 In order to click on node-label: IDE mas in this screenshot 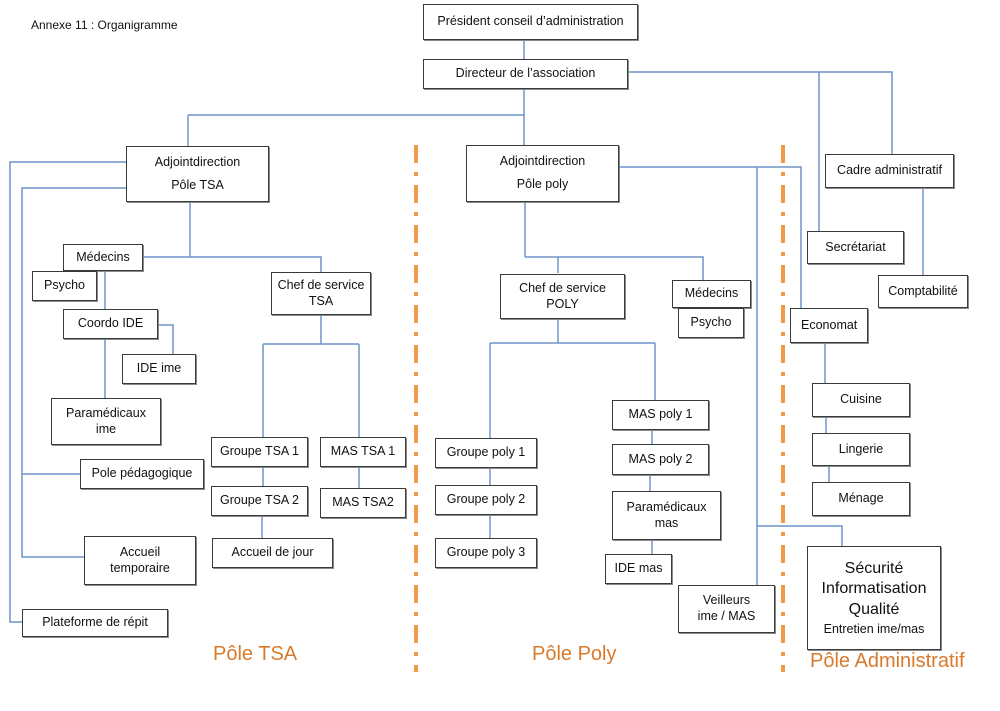, I will do `click(638, 568)`.